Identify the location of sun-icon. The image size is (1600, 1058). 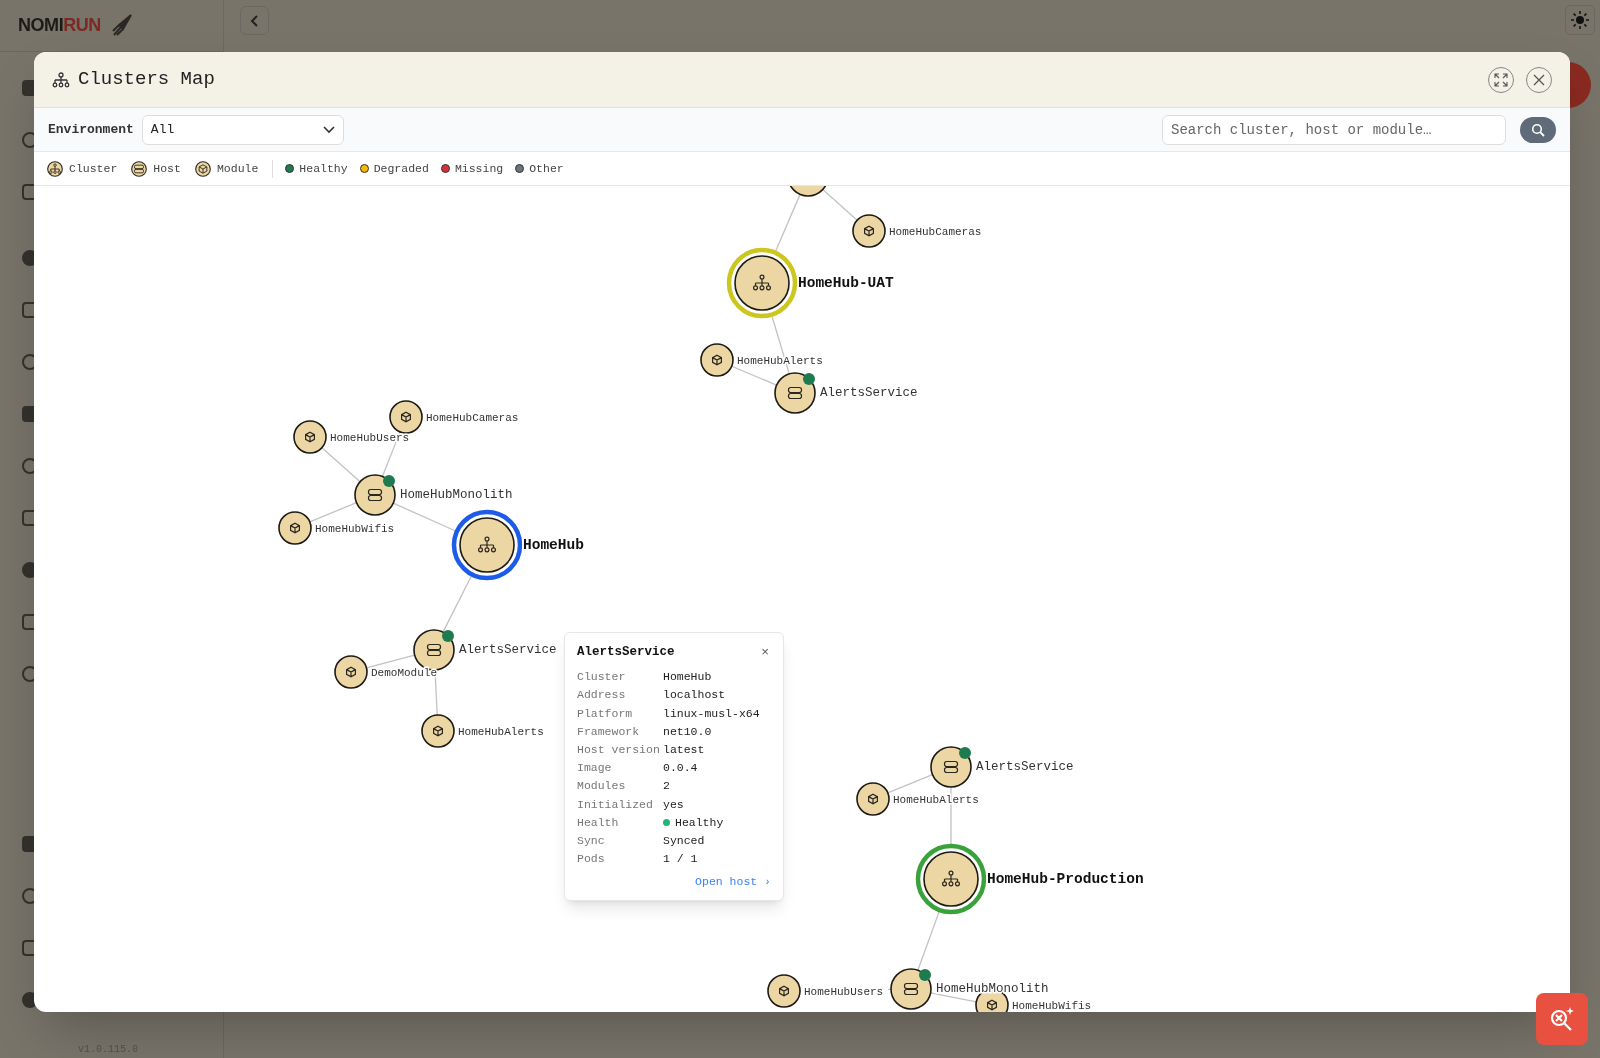
(1580, 20).